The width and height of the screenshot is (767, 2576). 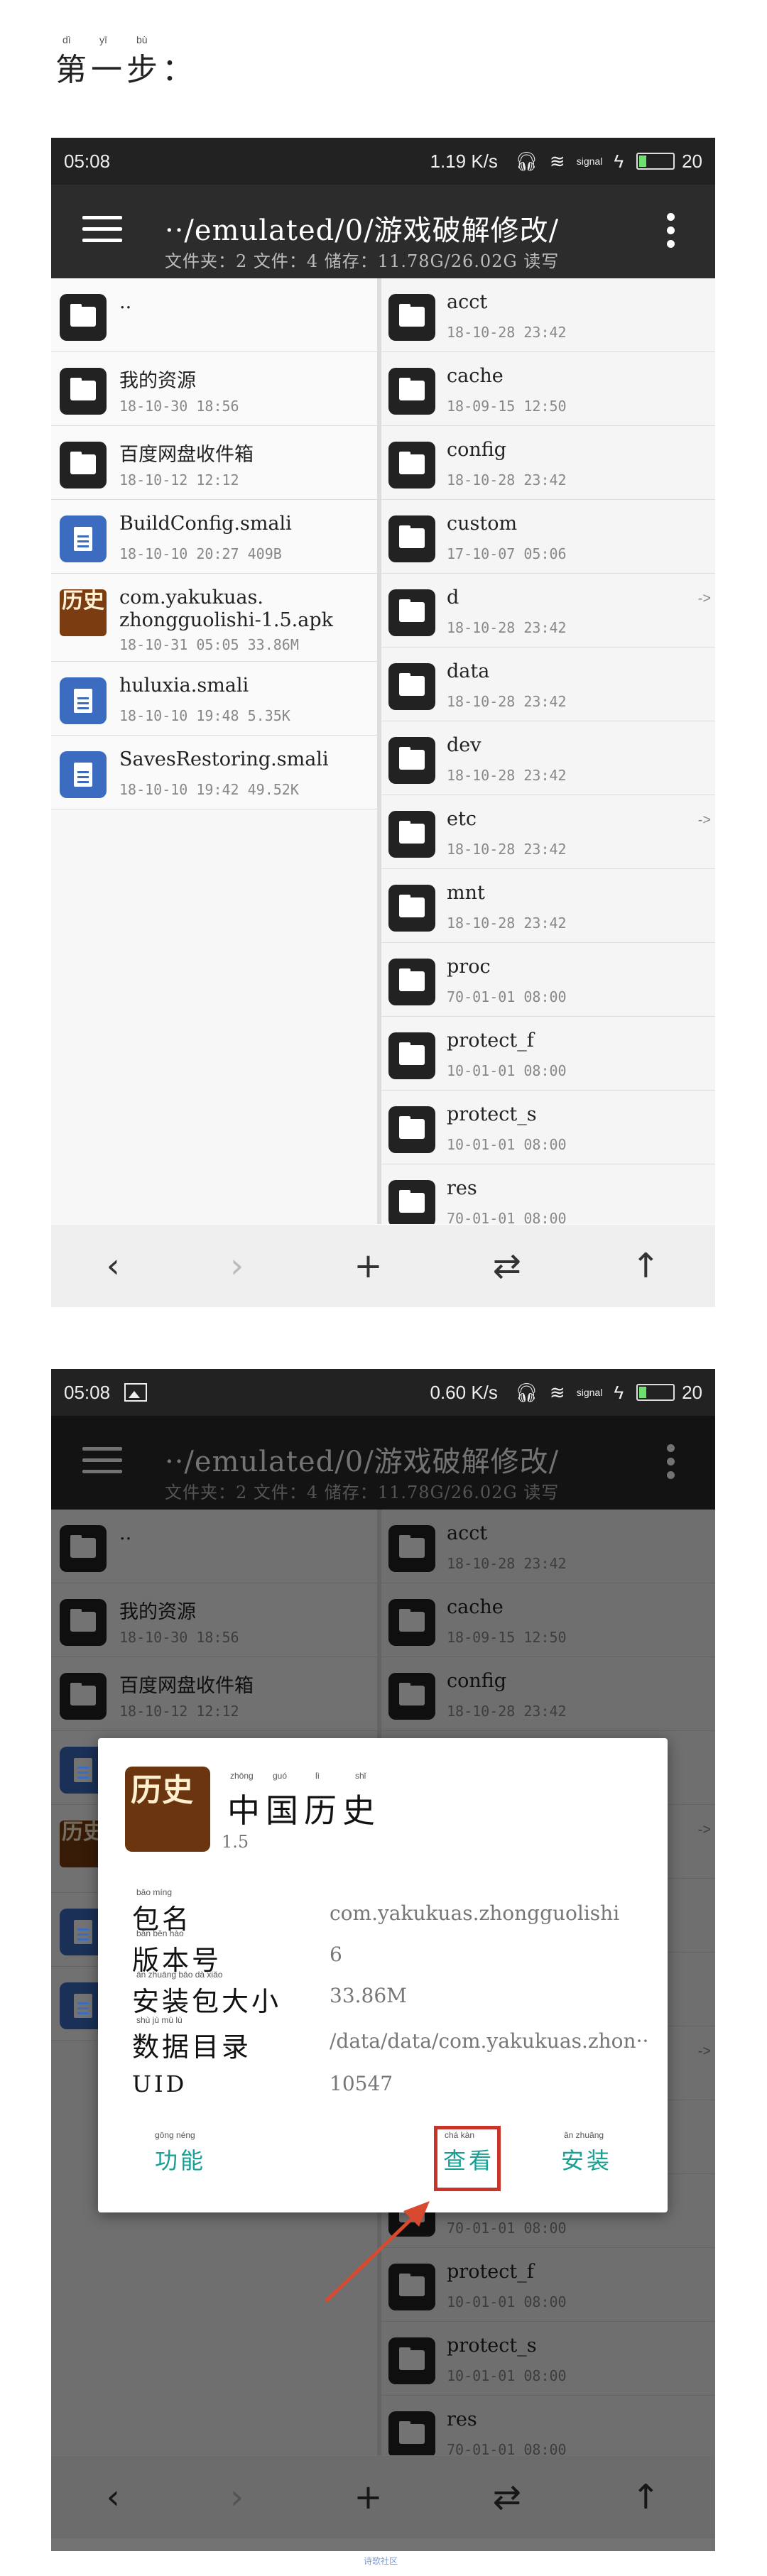 What do you see at coordinates (383, 1266) in the screenshot?
I see `bottom-toolbar: ‹ › + ⇄ ↑` at bounding box center [383, 1266].